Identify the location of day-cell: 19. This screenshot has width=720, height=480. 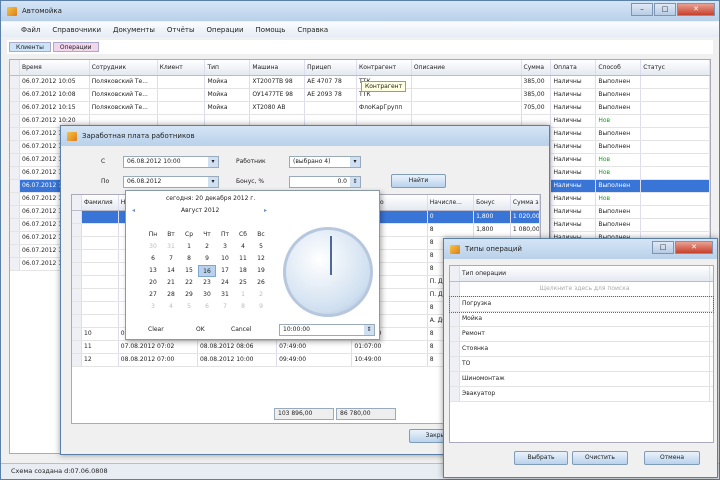
(261, 271).